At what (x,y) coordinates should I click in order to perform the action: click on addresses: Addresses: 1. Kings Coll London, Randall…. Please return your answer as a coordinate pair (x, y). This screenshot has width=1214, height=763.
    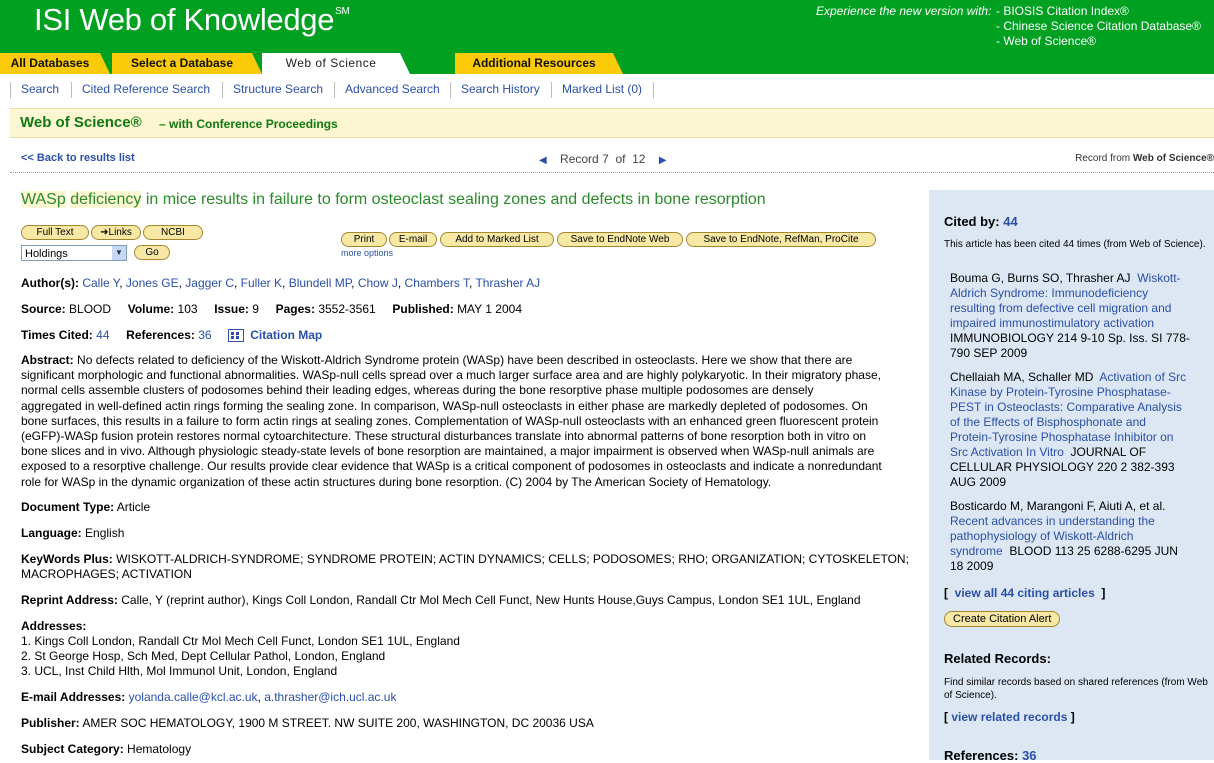
    Looking at the image, I should click on (240, 648).